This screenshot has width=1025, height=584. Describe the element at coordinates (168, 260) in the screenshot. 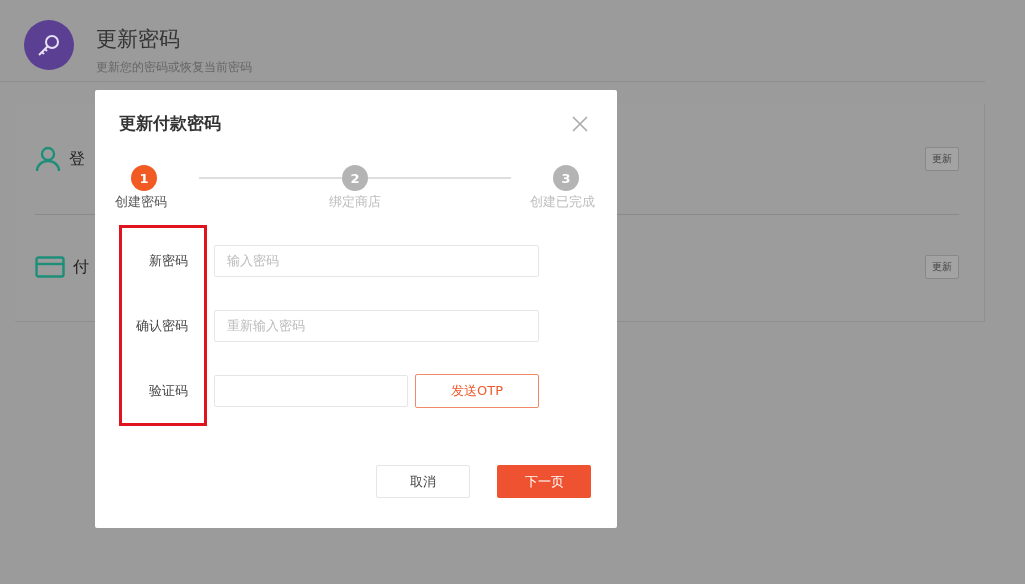

I see `field-label: 新密码` at that location.